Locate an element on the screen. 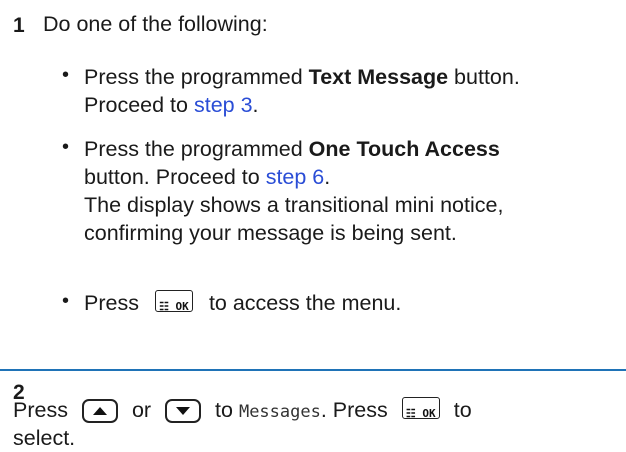  section-divider is located at coordinates (313, 370).